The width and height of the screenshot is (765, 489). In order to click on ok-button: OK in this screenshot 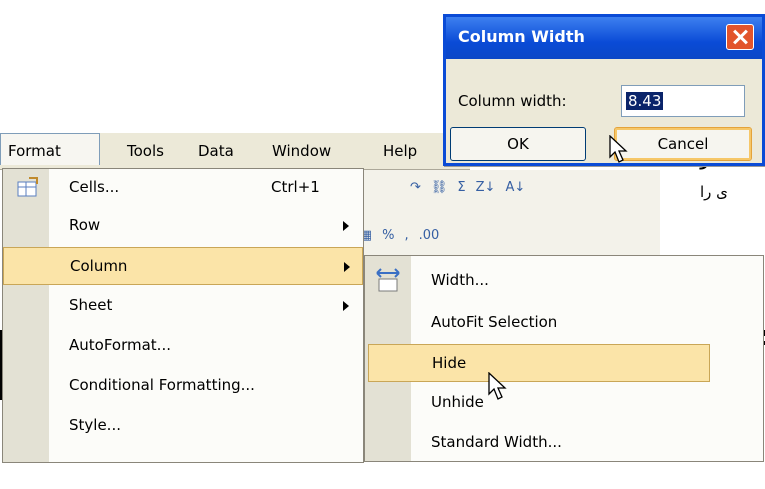, I will do `click(518, 144)`.